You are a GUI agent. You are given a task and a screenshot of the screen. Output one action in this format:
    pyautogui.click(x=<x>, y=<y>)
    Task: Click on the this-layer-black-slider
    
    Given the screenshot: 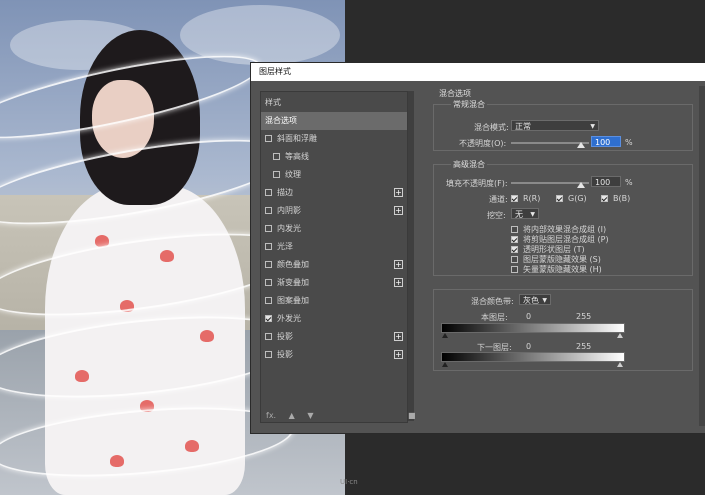 What is the action you would take?
    pyautogui.click(x=445, y=335)
    